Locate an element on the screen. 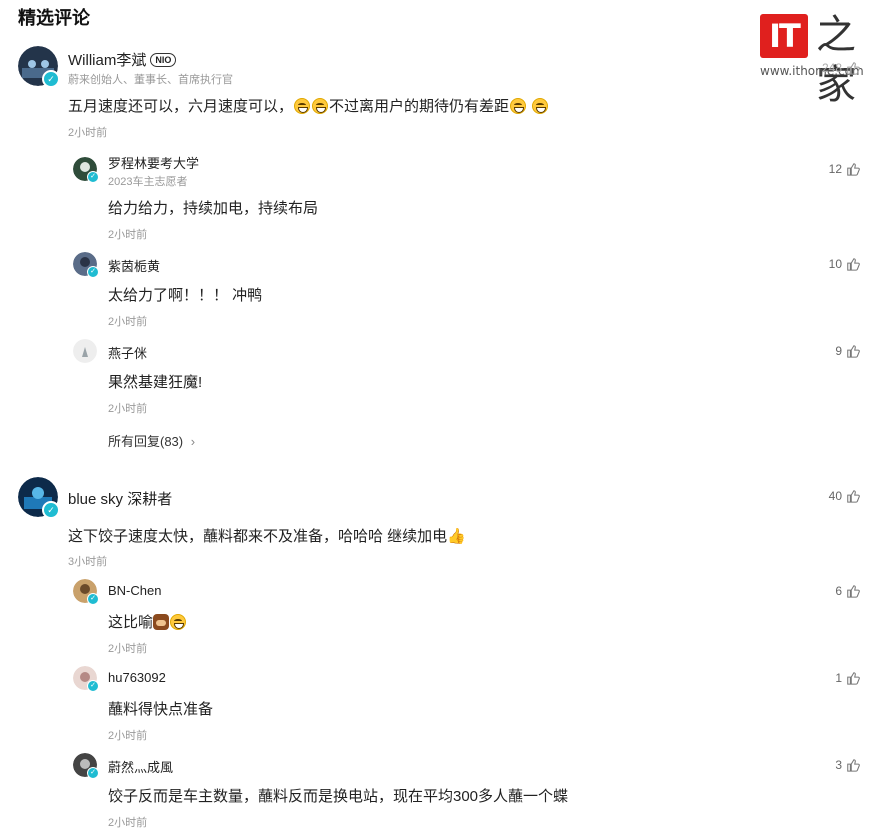 The height and width of the screenshot is (831, 886). like-button: 40 is located at coordinates (844, 496).